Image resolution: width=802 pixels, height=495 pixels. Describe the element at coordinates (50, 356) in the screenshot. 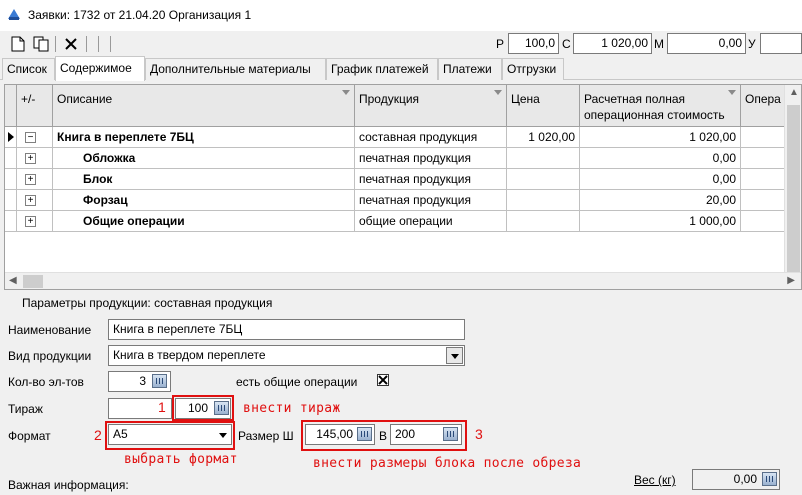

I see `product-type-label: Вид продукции` at that location.